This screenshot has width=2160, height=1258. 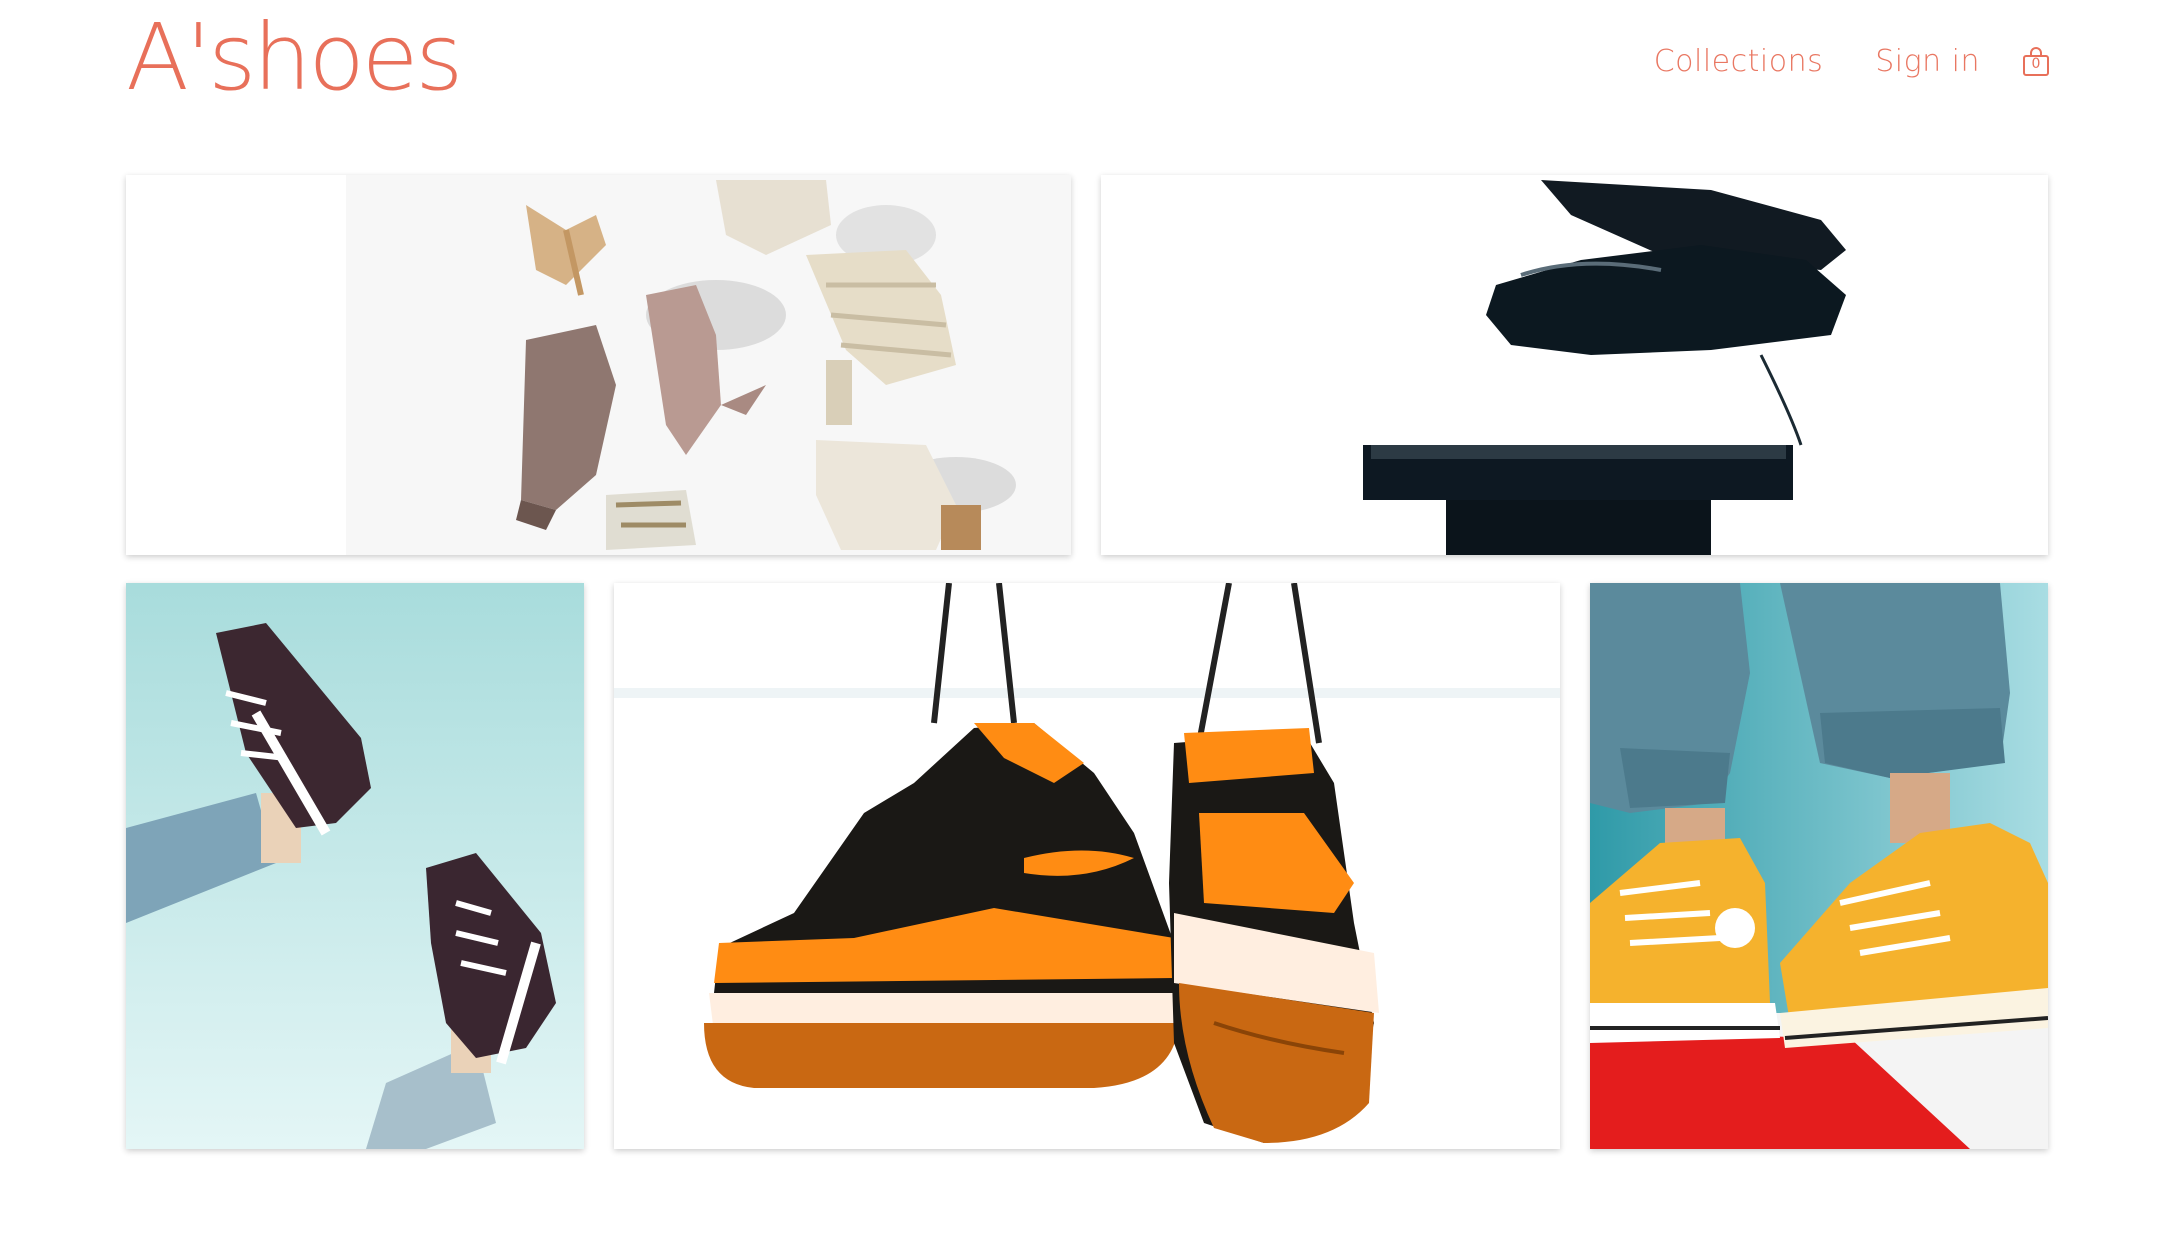 What do you see at coordinates (1739, 61) in the screenshot?
I see `nav-collections-link: Collections` at bounding box center [1739, 61].